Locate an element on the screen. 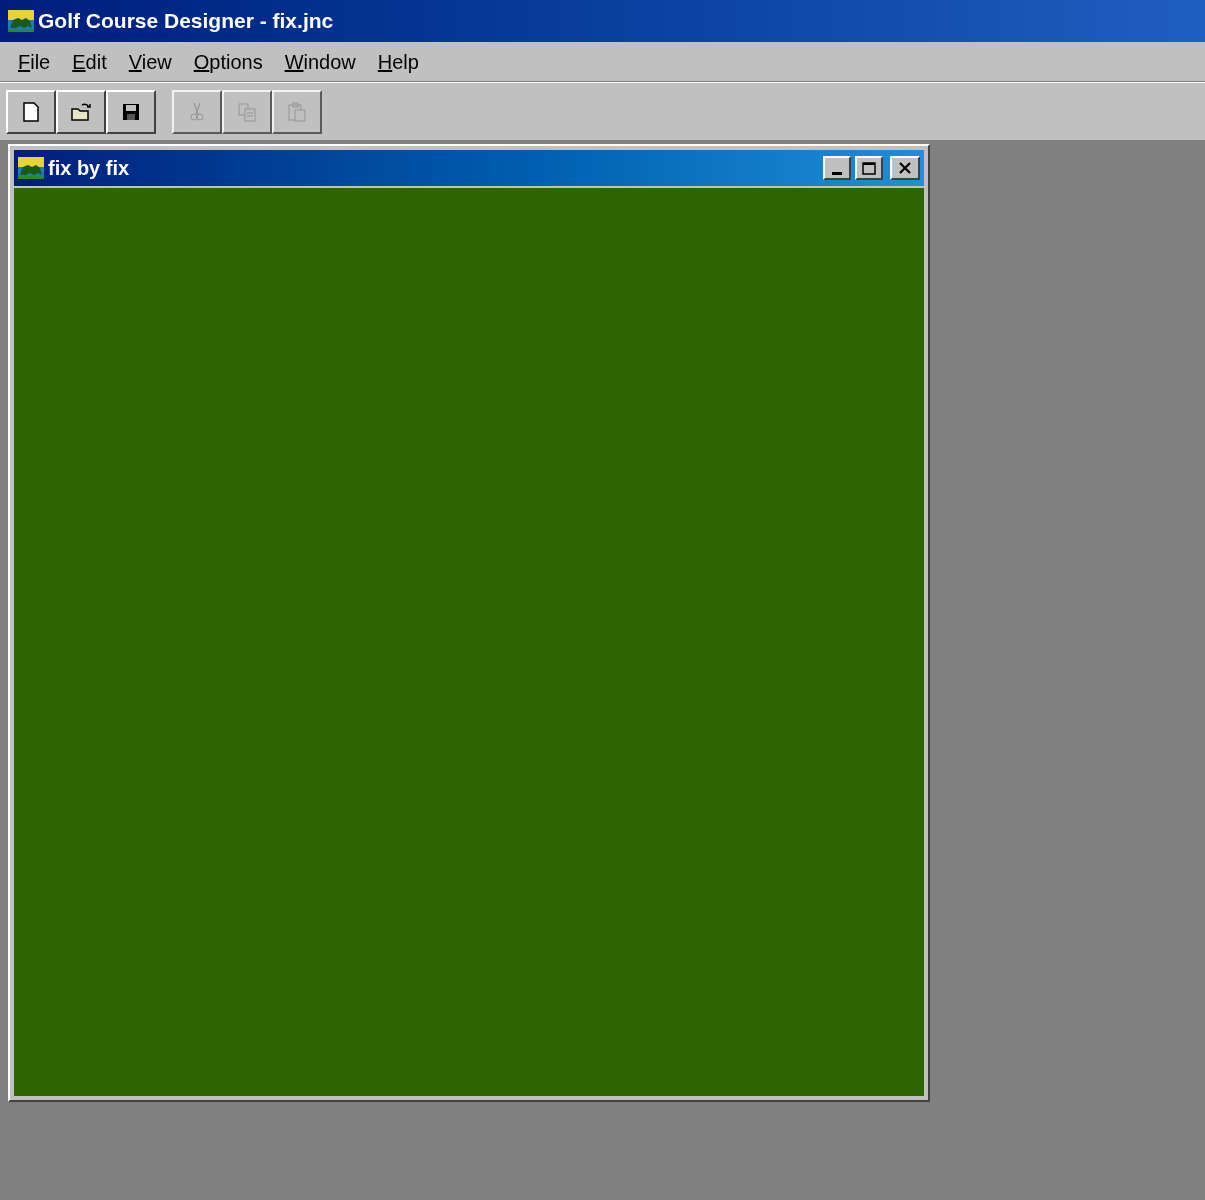  maximize-button is located at coordinates (869, 168).